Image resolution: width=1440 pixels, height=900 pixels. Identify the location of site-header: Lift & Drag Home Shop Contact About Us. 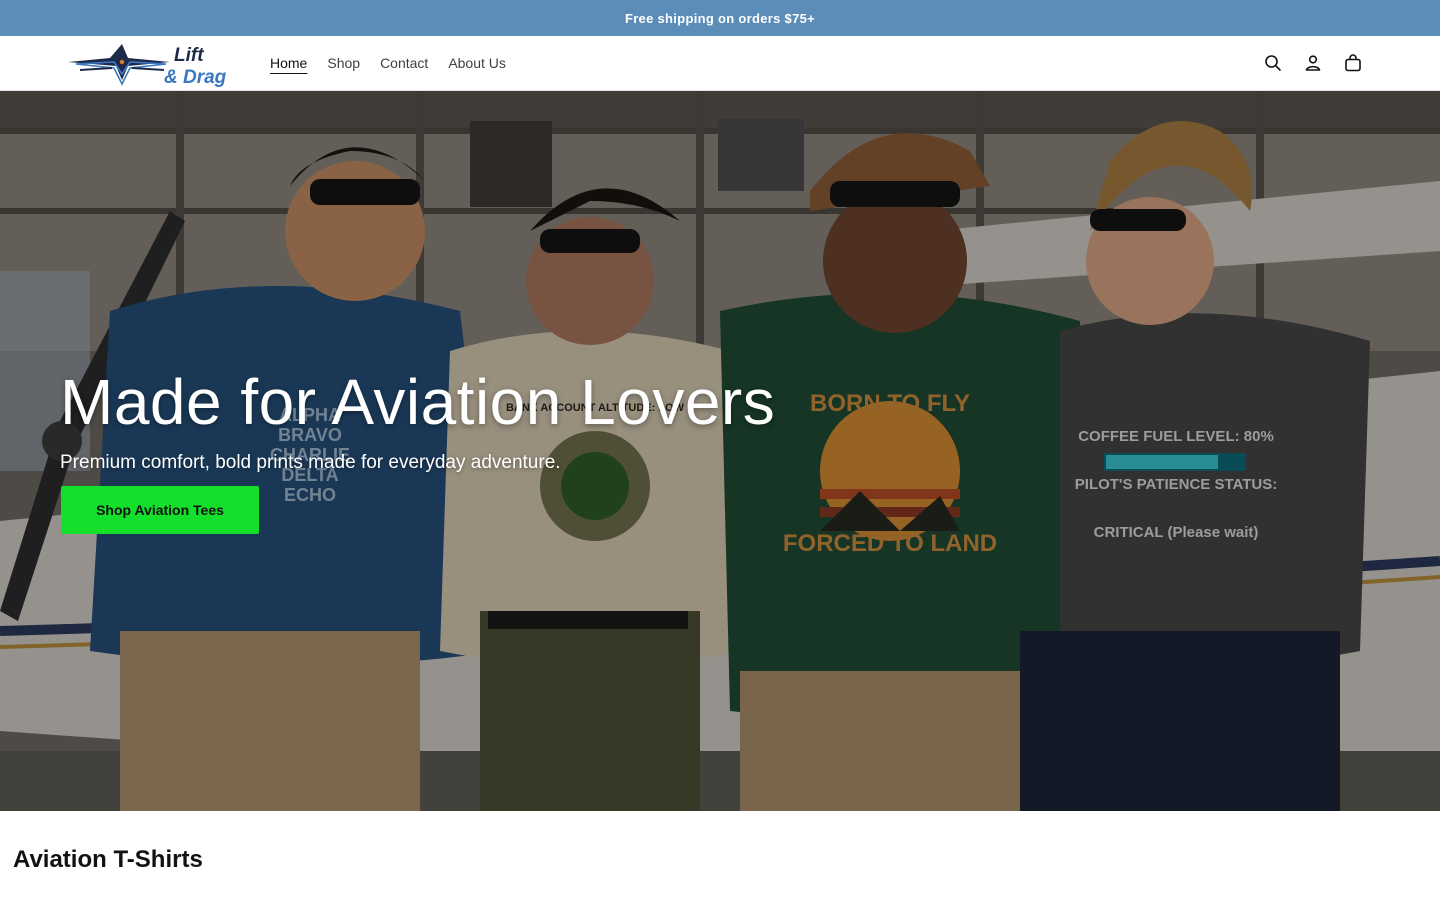
(720, 63).